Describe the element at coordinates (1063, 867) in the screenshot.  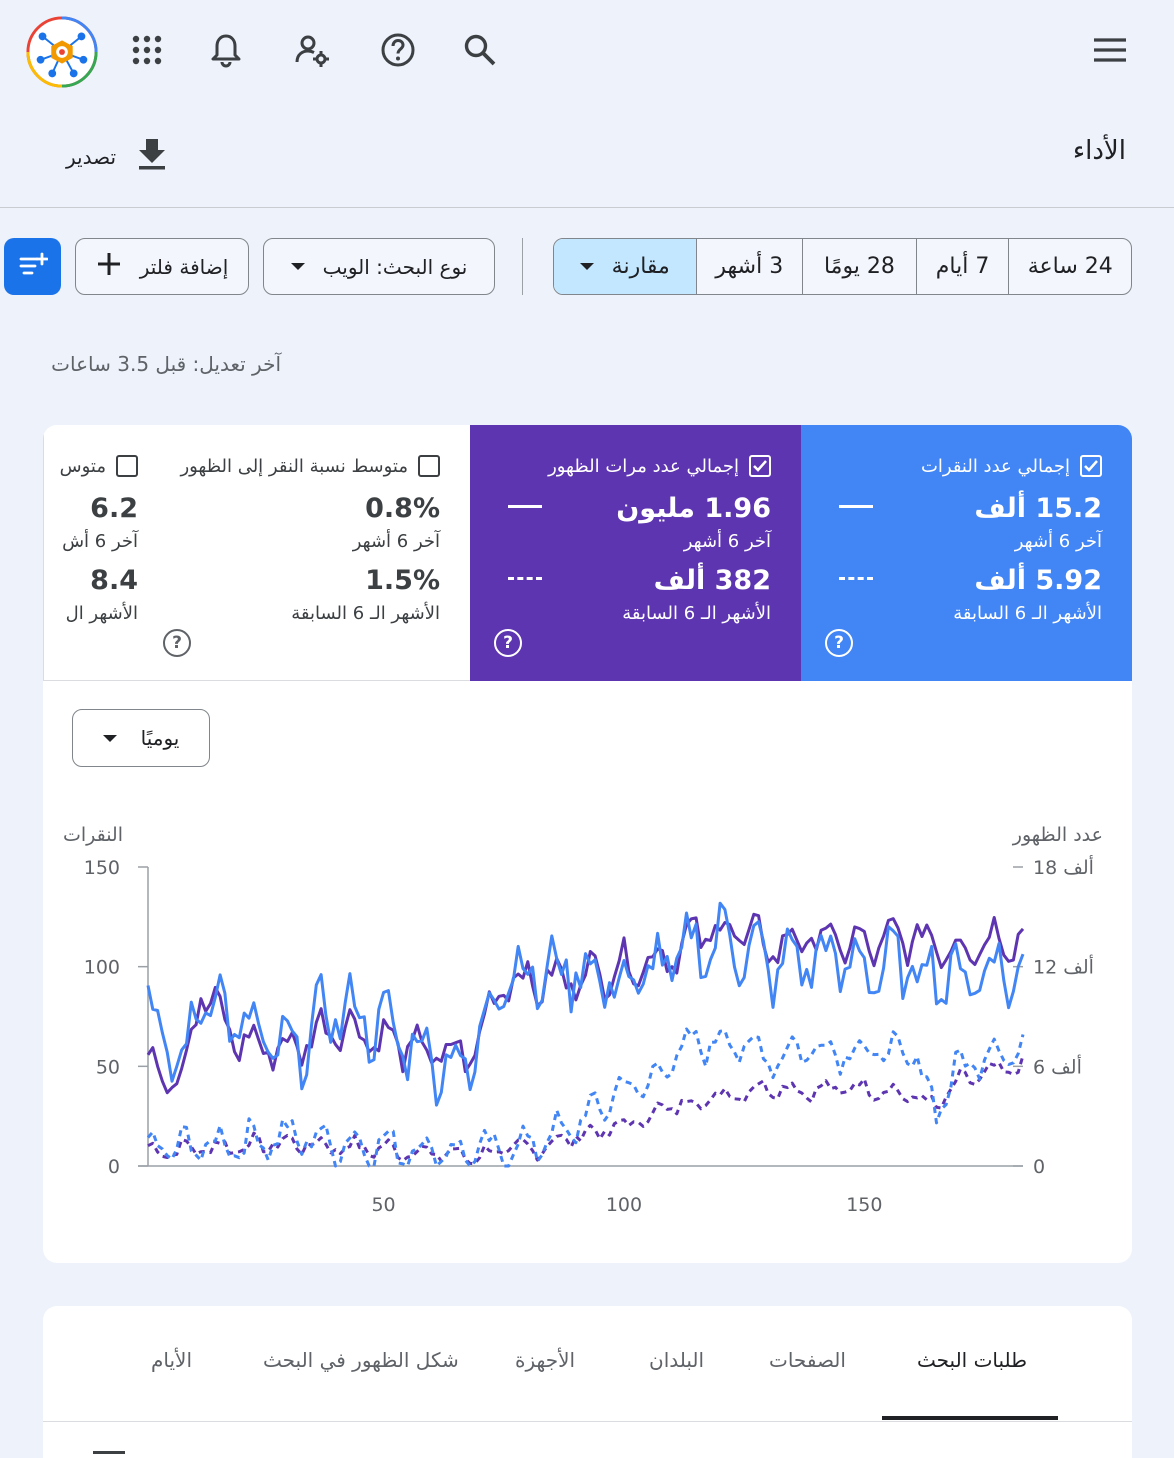
I see `y-tick-right: 18 ألف` at that location.